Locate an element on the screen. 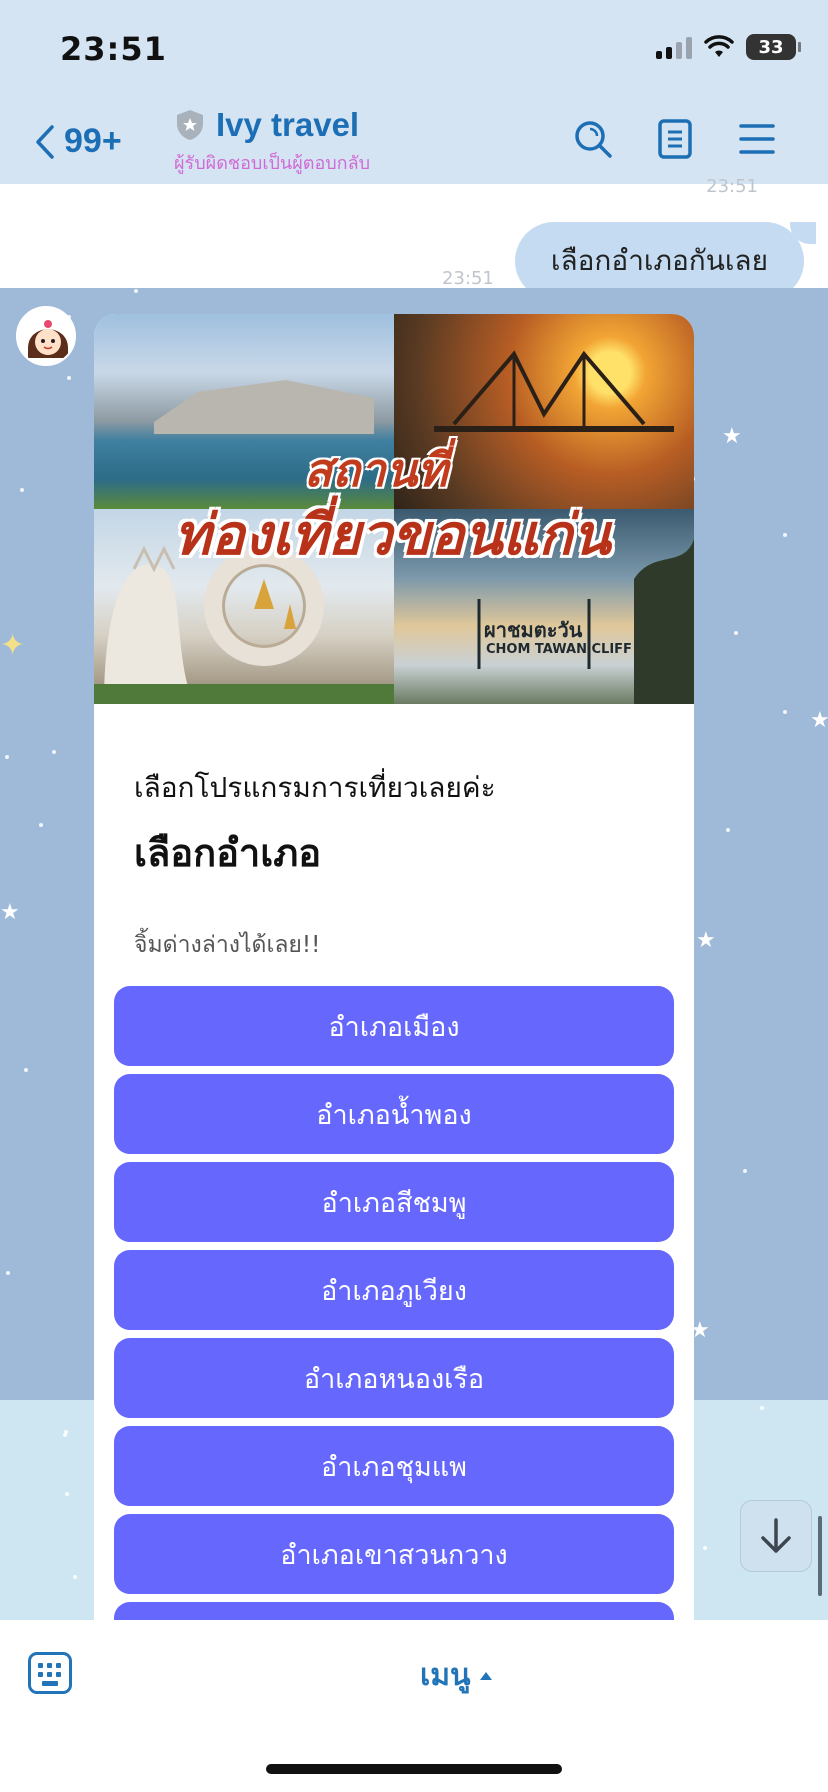 This screenshot has height=1792, width=828. search-icon is located at coordinates (593, 139).